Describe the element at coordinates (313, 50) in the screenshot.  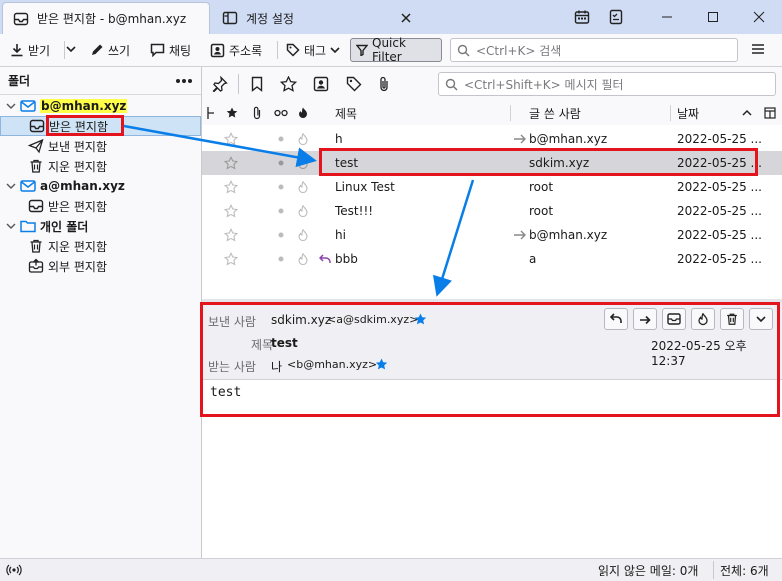
I see `tag-button: 태그` at that location.